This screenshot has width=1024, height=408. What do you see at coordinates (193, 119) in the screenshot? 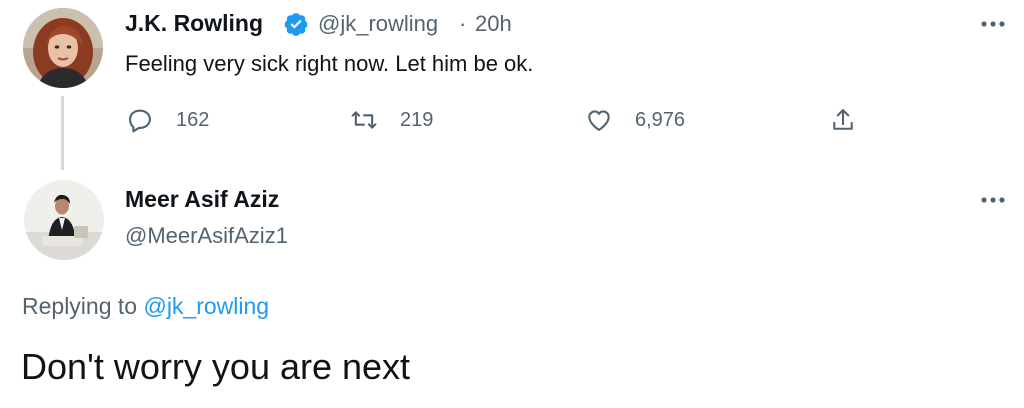
I see `reply-count: 162` at bounding box center [193, 119].